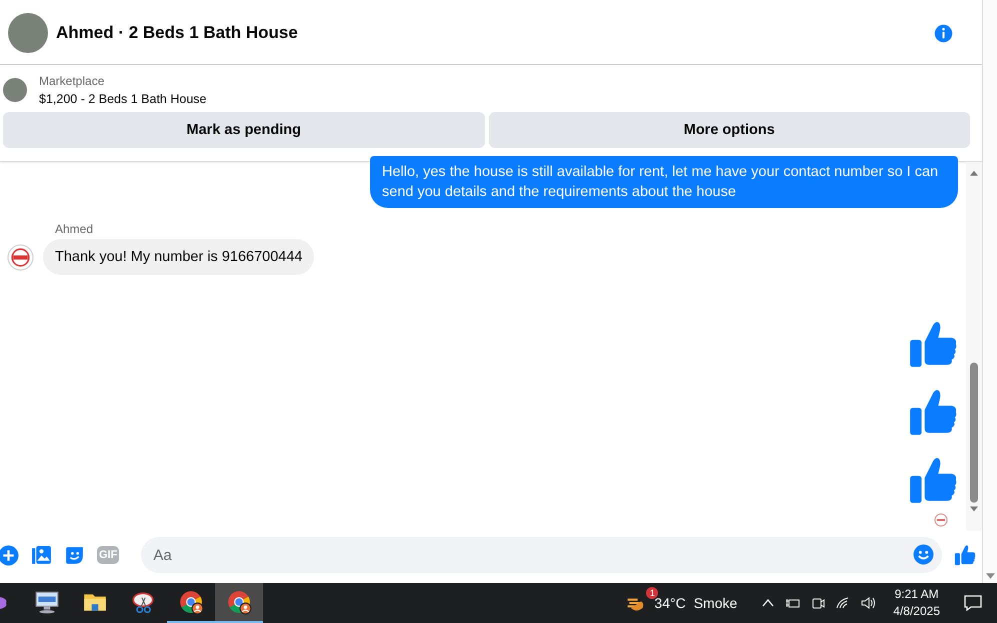 The height and width of the screenshot is (623, 997). Describe the element at coordinates (729, 130) in the screenshot. I see `more-options-button: More options` at that location.